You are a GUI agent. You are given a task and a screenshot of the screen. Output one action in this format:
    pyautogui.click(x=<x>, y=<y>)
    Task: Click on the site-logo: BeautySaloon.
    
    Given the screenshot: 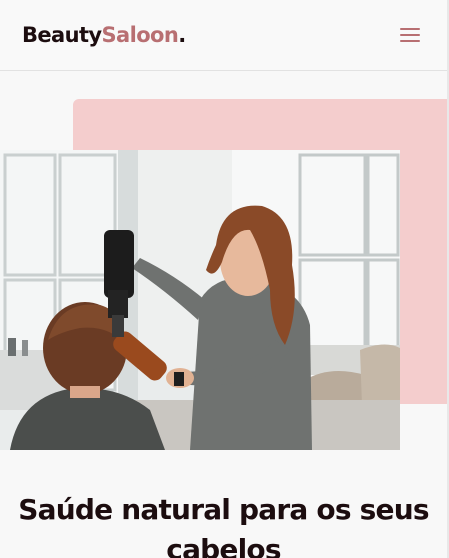 What is the action you would take?
    pyautogui.click(x=104, y=35)
    